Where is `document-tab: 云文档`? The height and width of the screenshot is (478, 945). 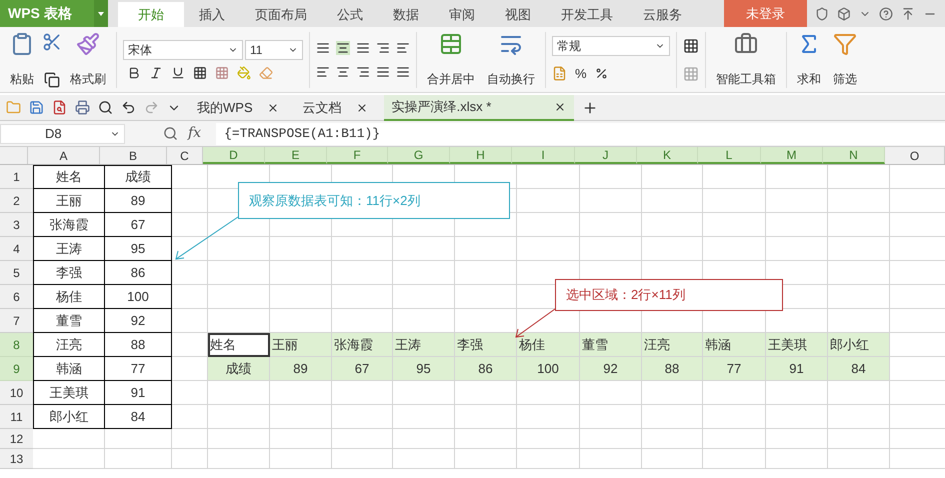
document-tab: 云文档 is located at coordinates (335, 107).